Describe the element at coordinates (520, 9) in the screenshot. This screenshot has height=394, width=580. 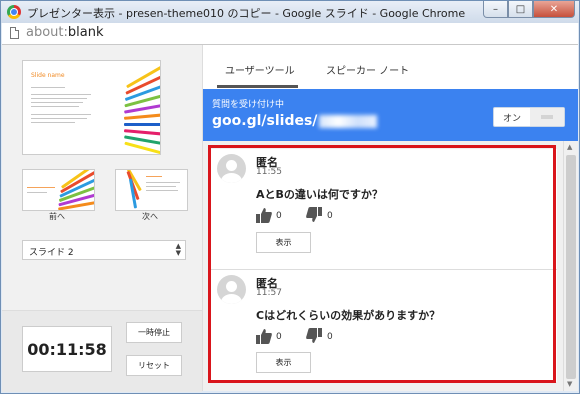
I see `maximize-button: □` at that location.